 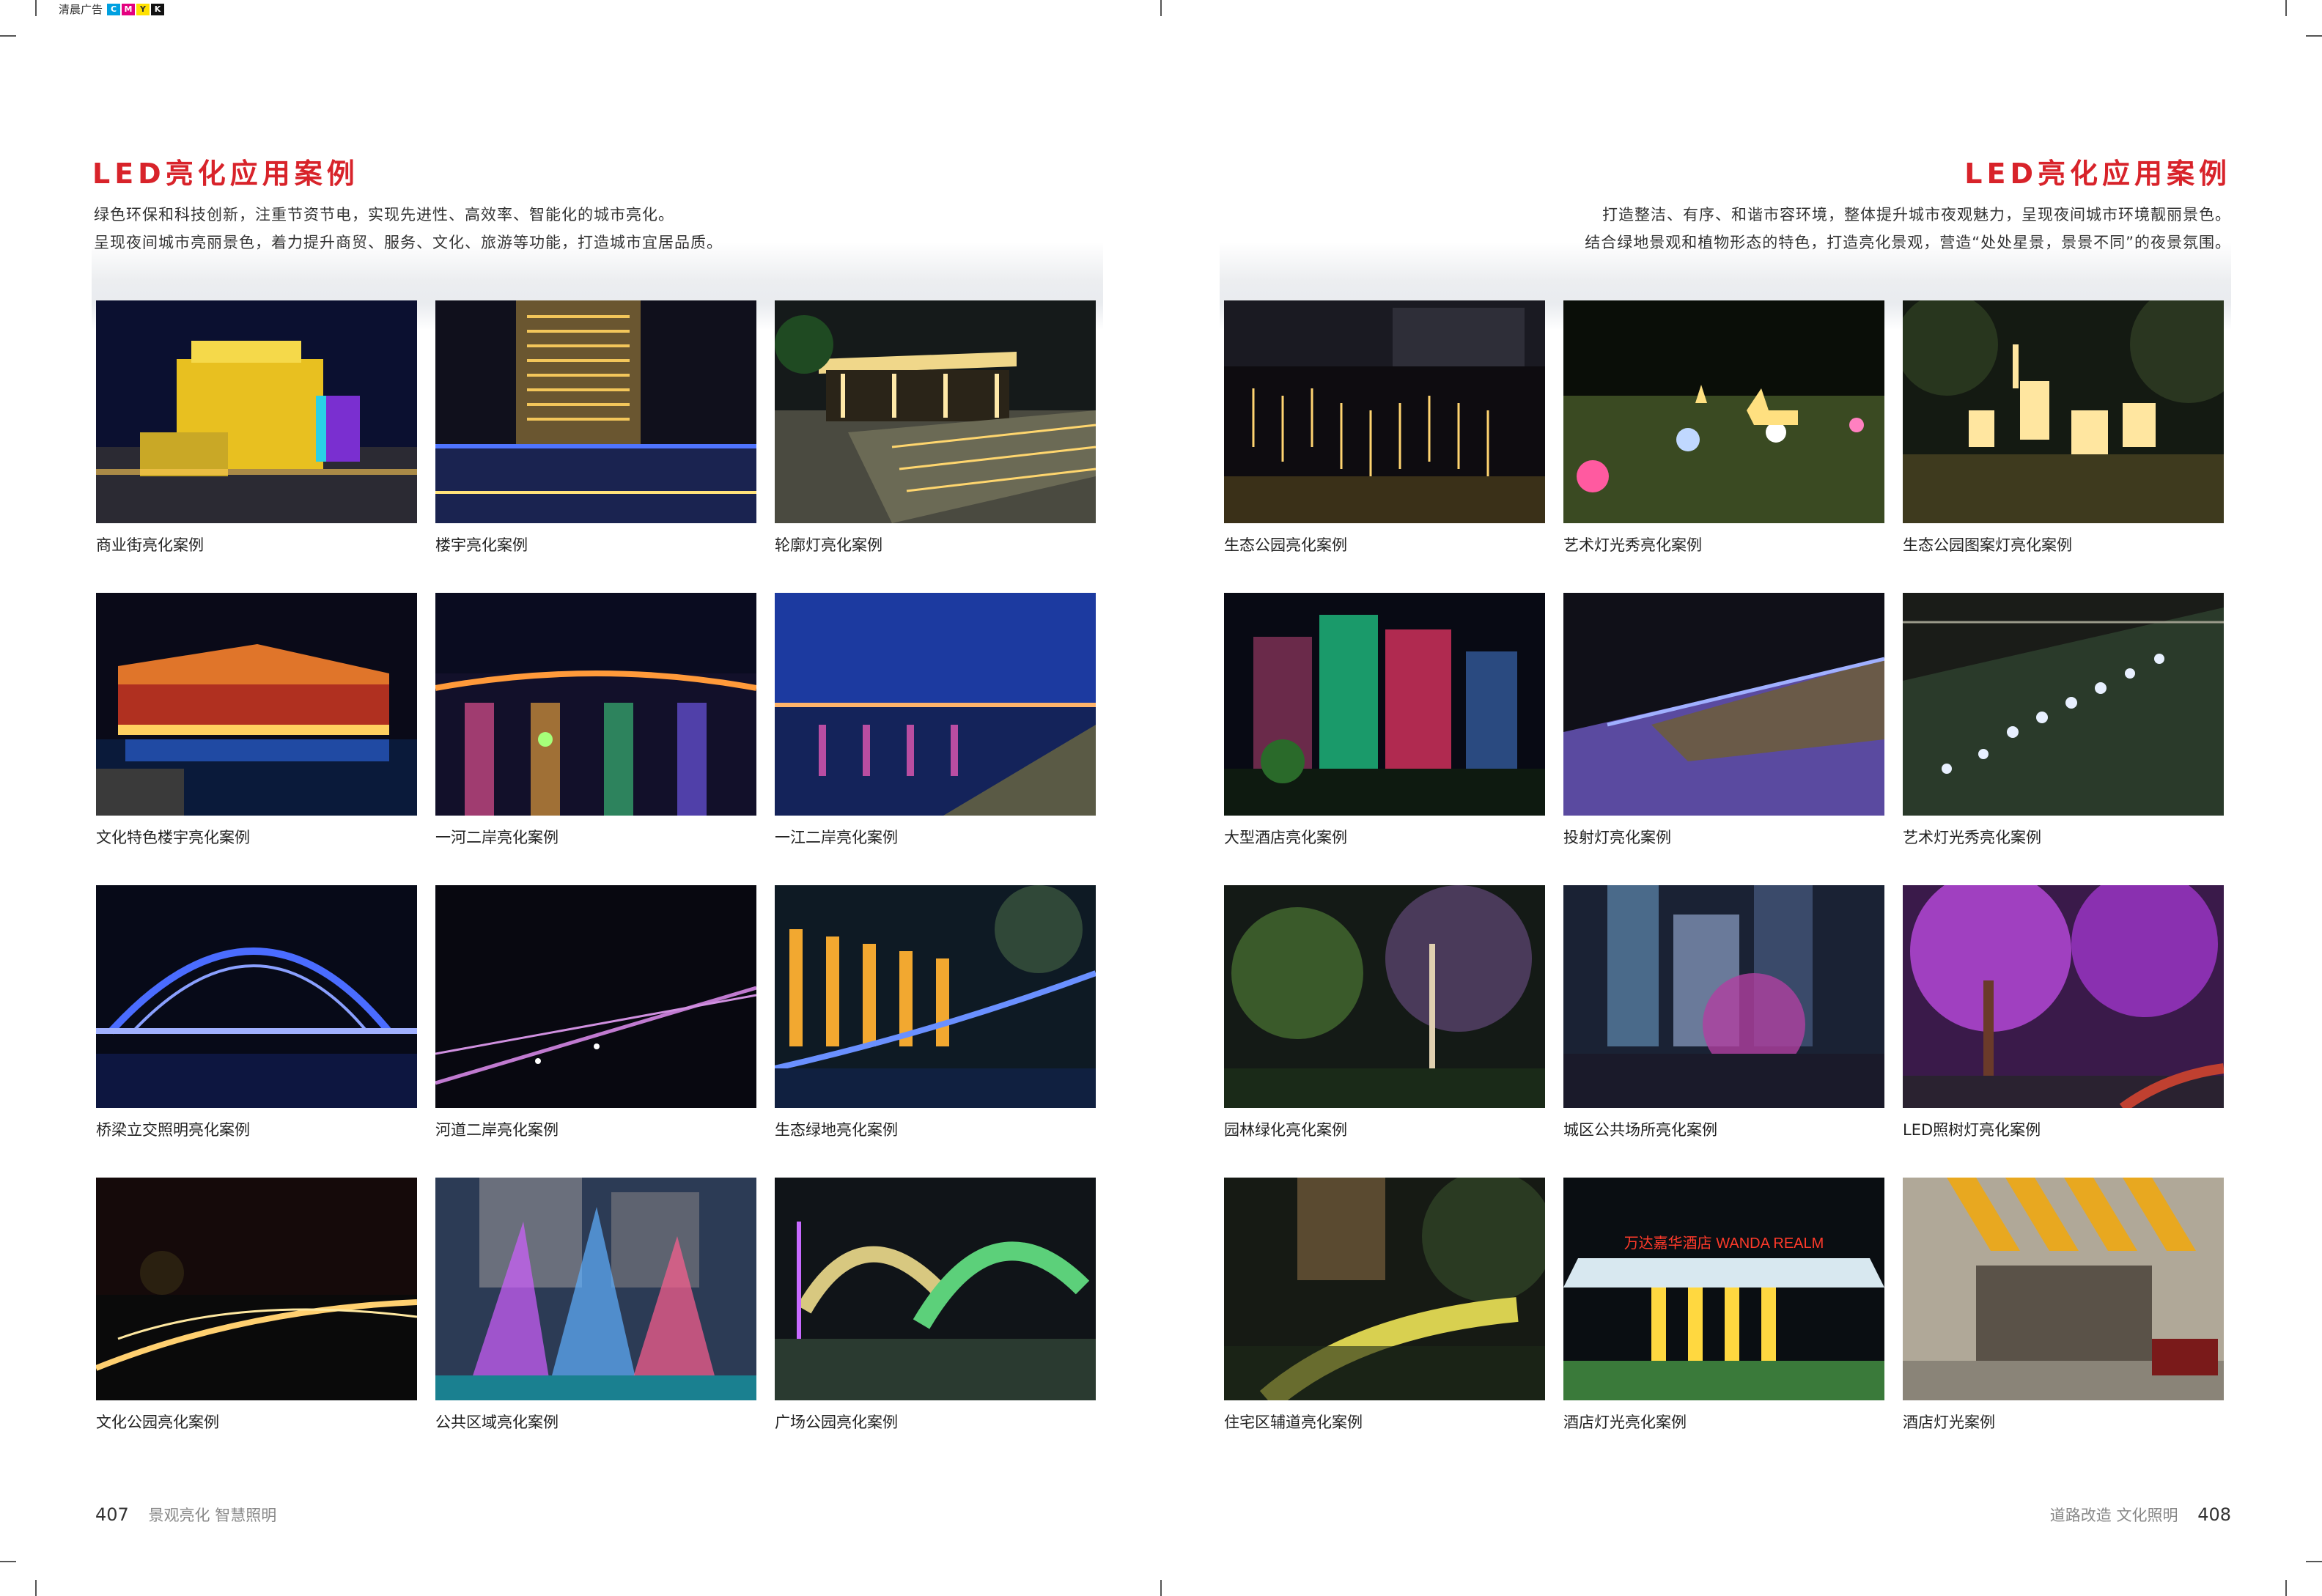 I want to click on case-caption: 酒店灯光亮化案例, so click(x=1625, y=1422).